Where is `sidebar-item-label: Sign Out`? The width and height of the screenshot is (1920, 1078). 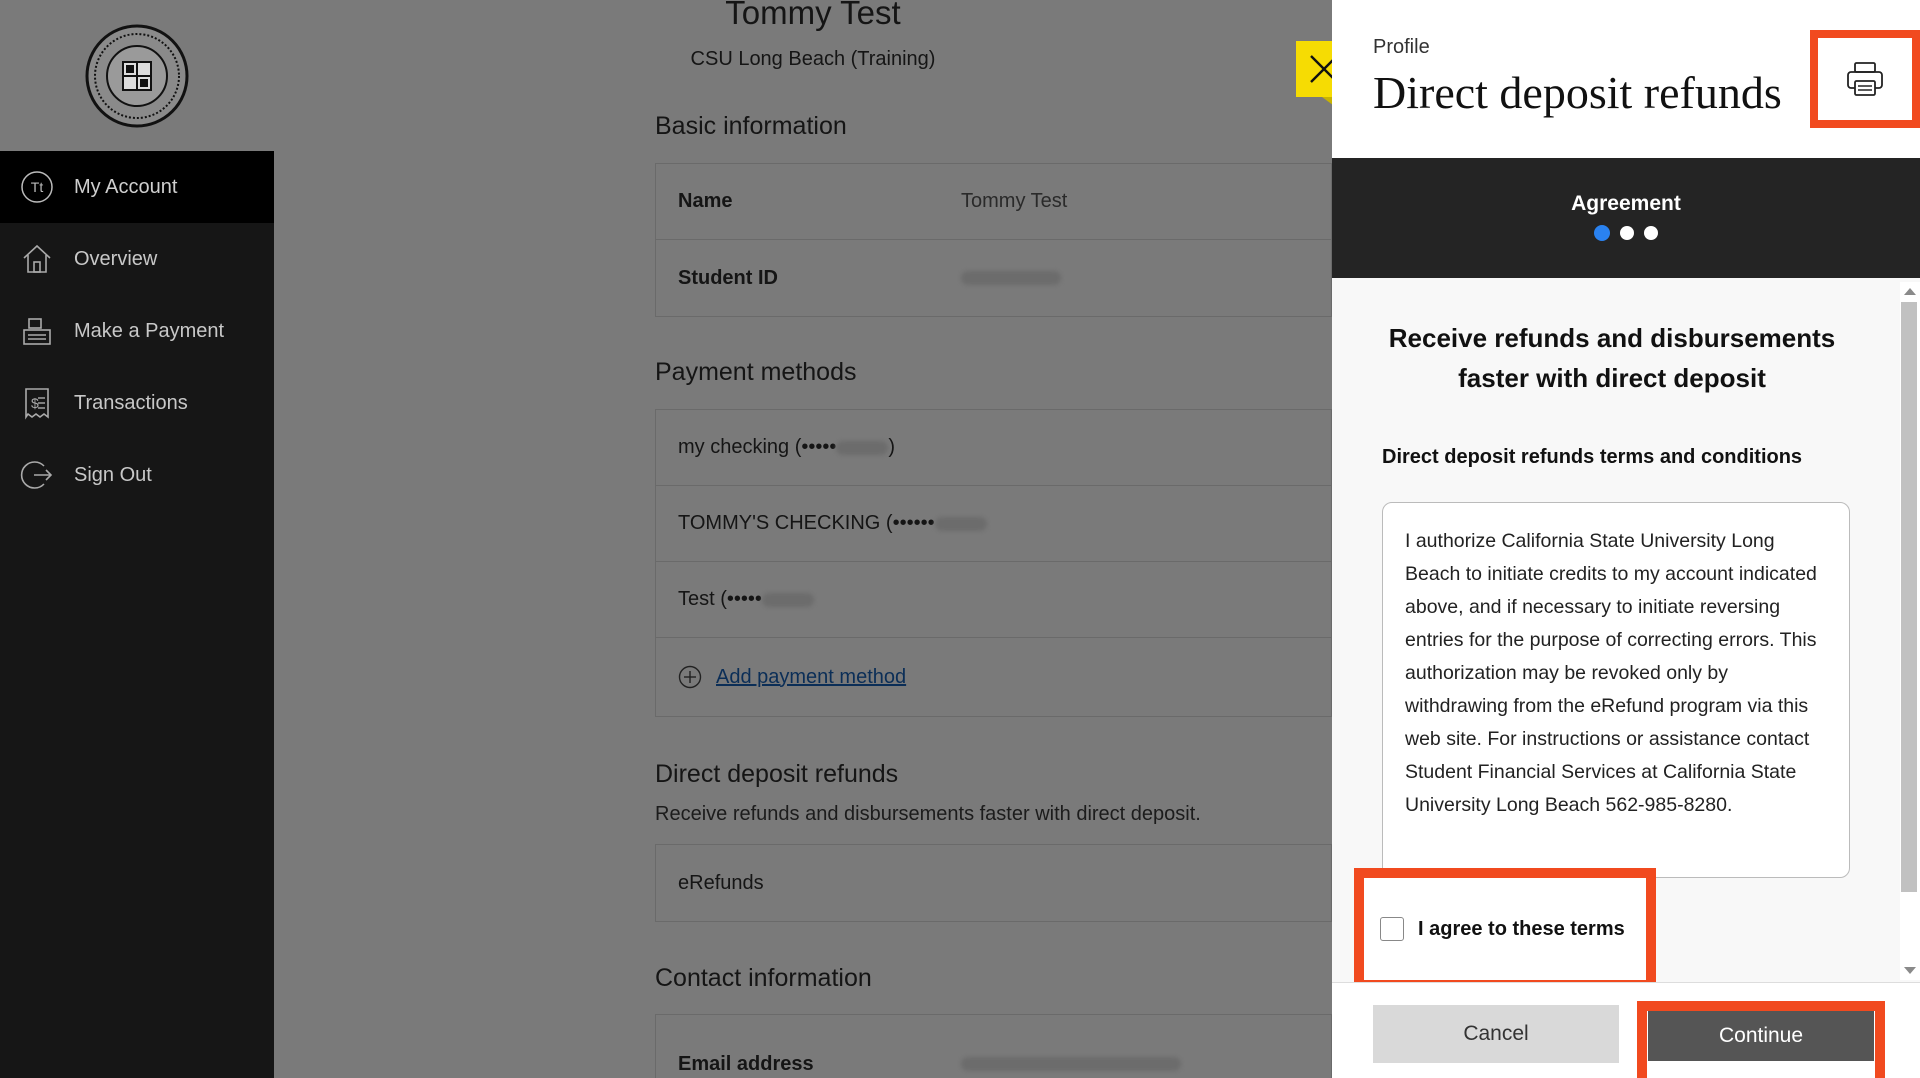 sidebar-item-label: Sign Out is located at coordinates (113, 474).